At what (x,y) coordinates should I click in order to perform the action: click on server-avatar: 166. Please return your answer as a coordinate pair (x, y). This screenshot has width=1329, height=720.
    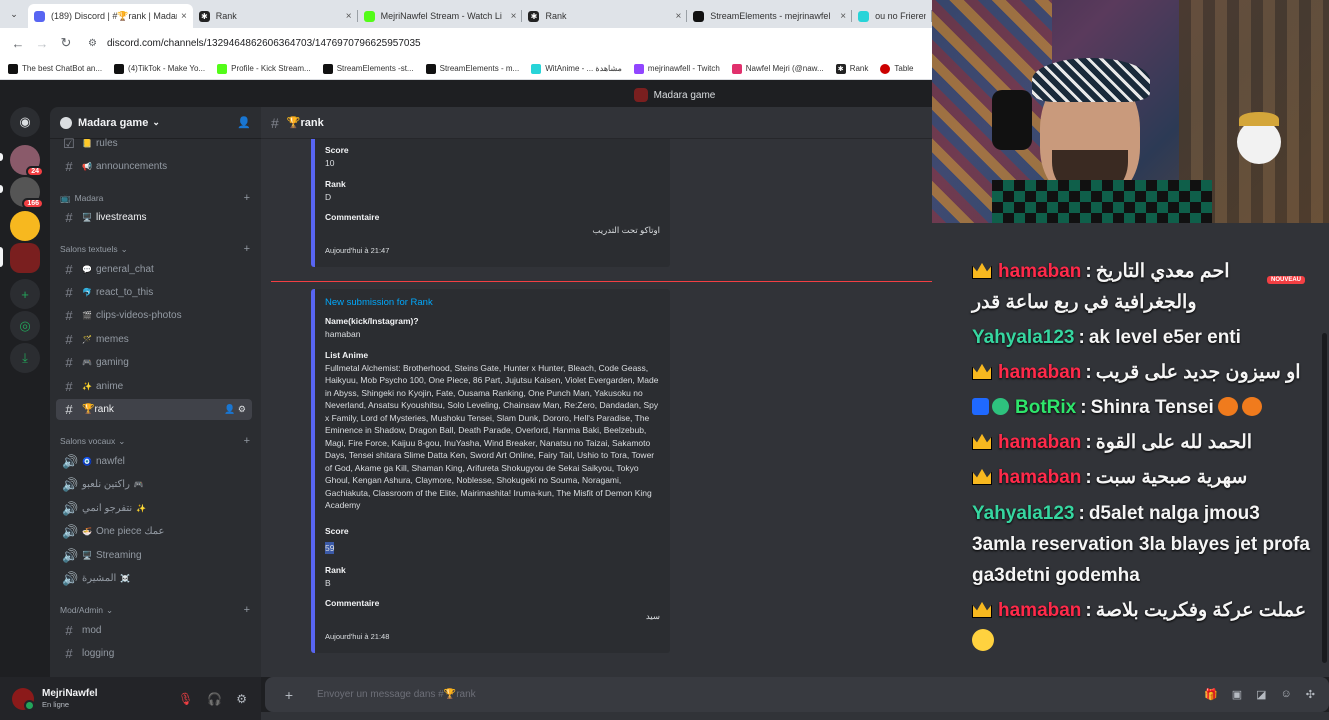
    Looking at the image, I should click on (27, 193).